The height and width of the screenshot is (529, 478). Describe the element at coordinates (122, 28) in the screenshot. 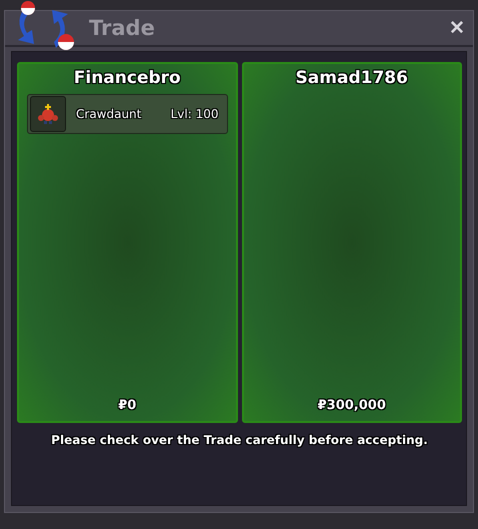

I see `window-title: Trade` at that location.